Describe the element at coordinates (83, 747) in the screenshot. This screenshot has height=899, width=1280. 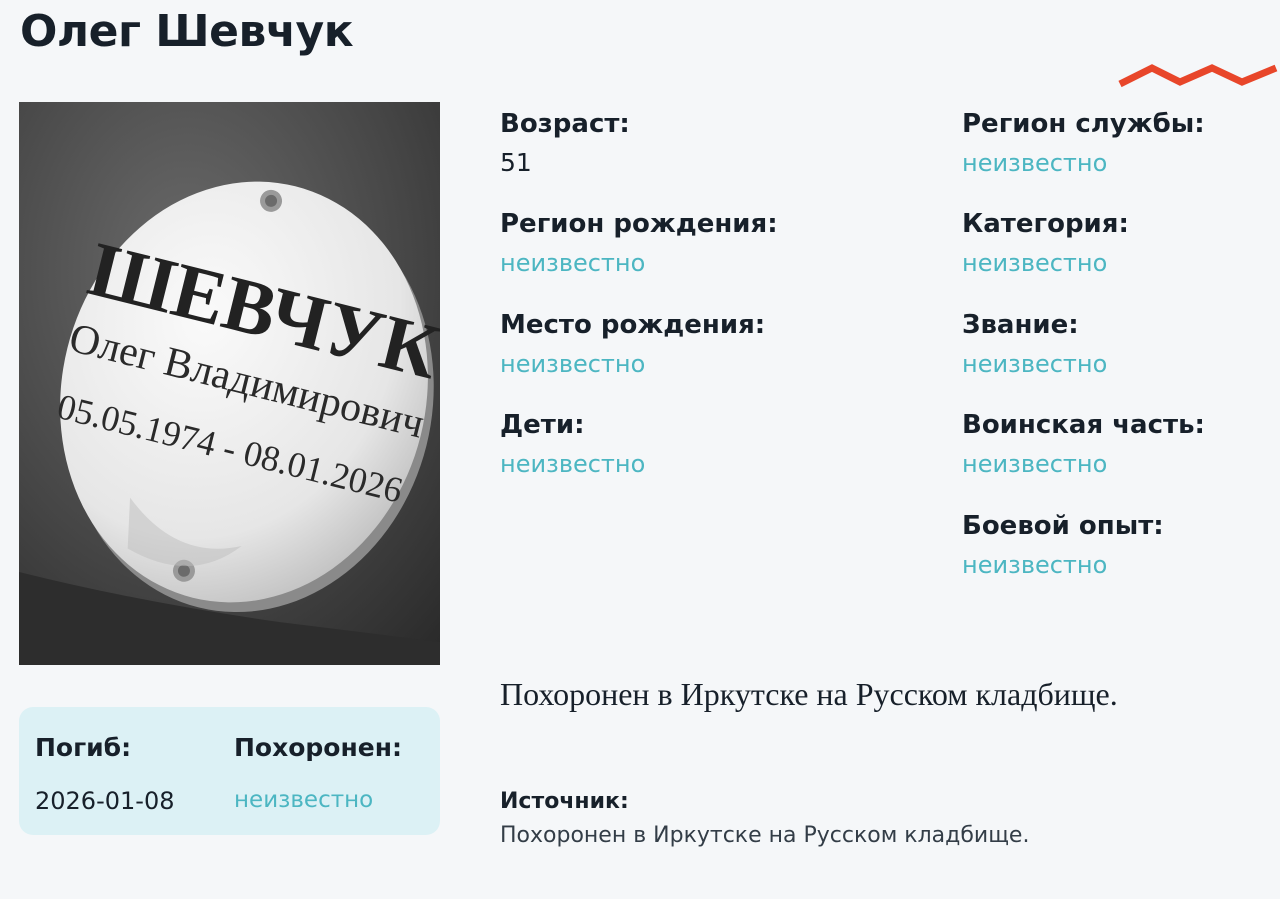
I see `died-label: Погиб:` at that location.